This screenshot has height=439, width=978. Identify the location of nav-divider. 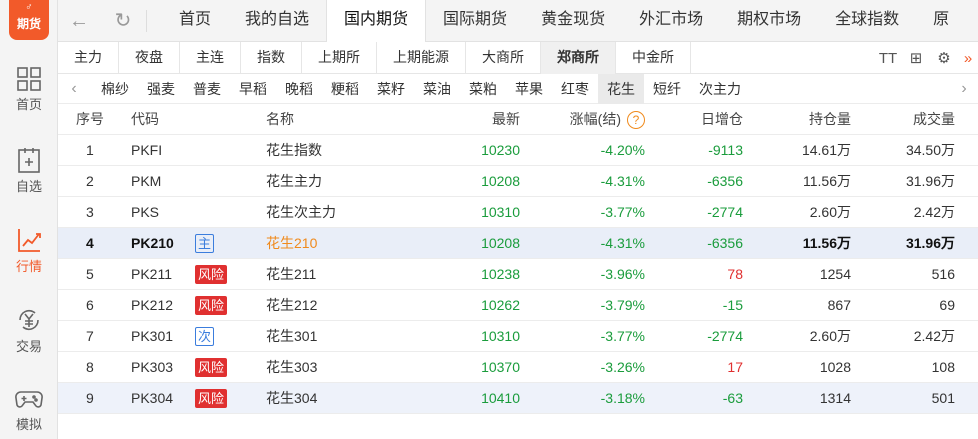
(146, 21).